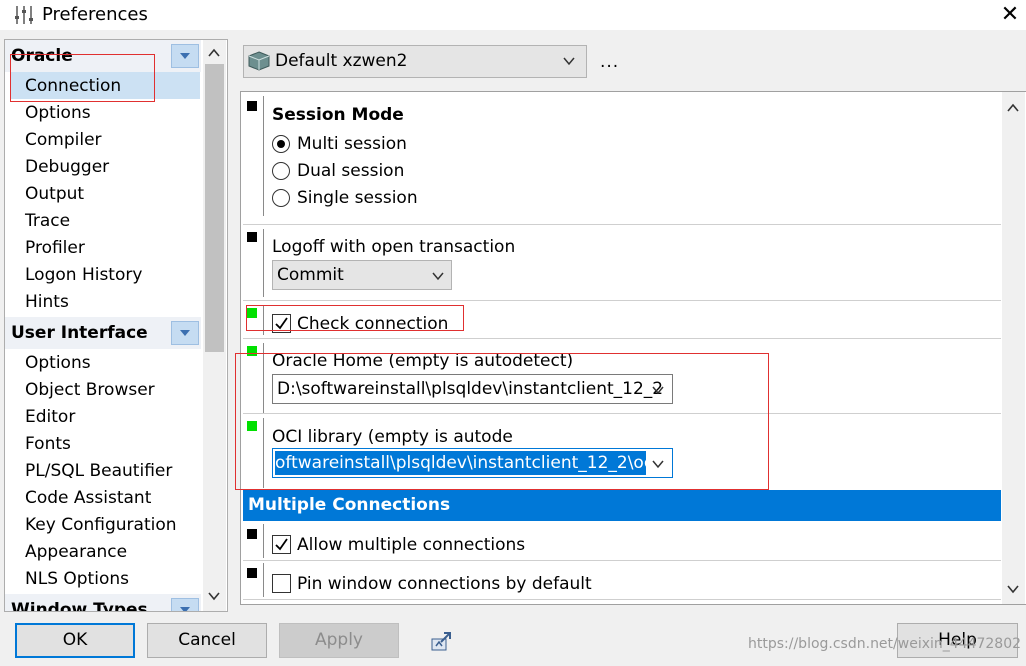  I want to click on radio-dual-session, so click(281, 171).